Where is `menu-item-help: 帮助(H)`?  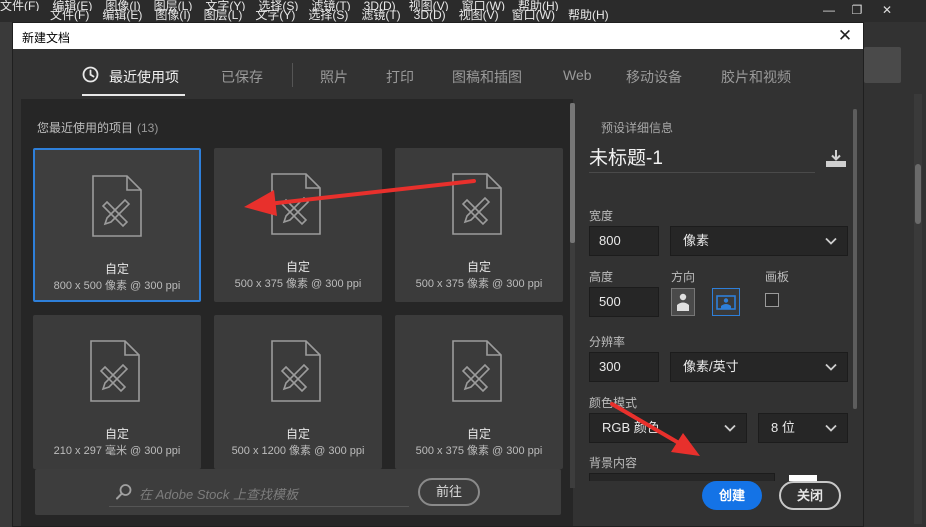
menu-item-help: 帮助(H) is located at coordinates (588, 15).